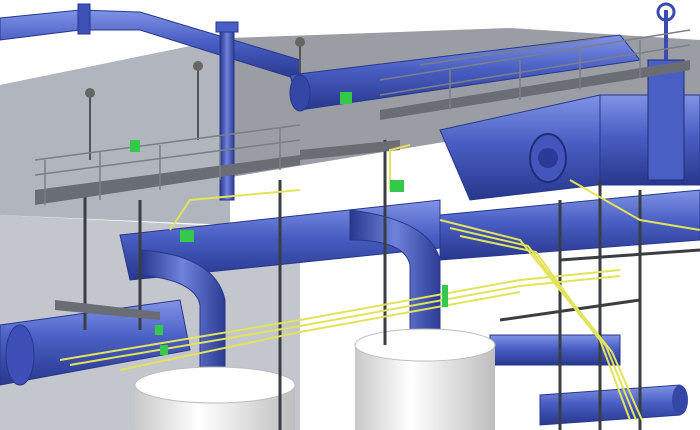 The image size is (700, 430). I want to click on valve-icon, so click(666, 91).